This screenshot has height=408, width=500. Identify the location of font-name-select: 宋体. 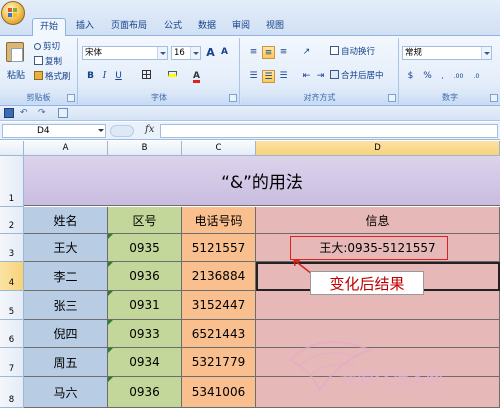
(125, 53).